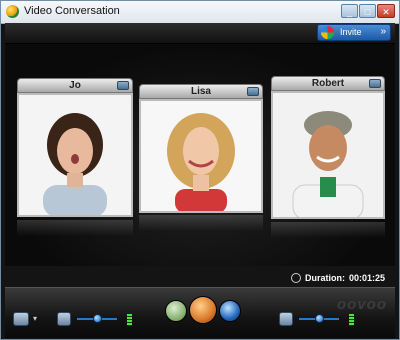 This screenshot has width=400, height=340. I want to click on participant-panel-jo: Jo, so click(75, 157).